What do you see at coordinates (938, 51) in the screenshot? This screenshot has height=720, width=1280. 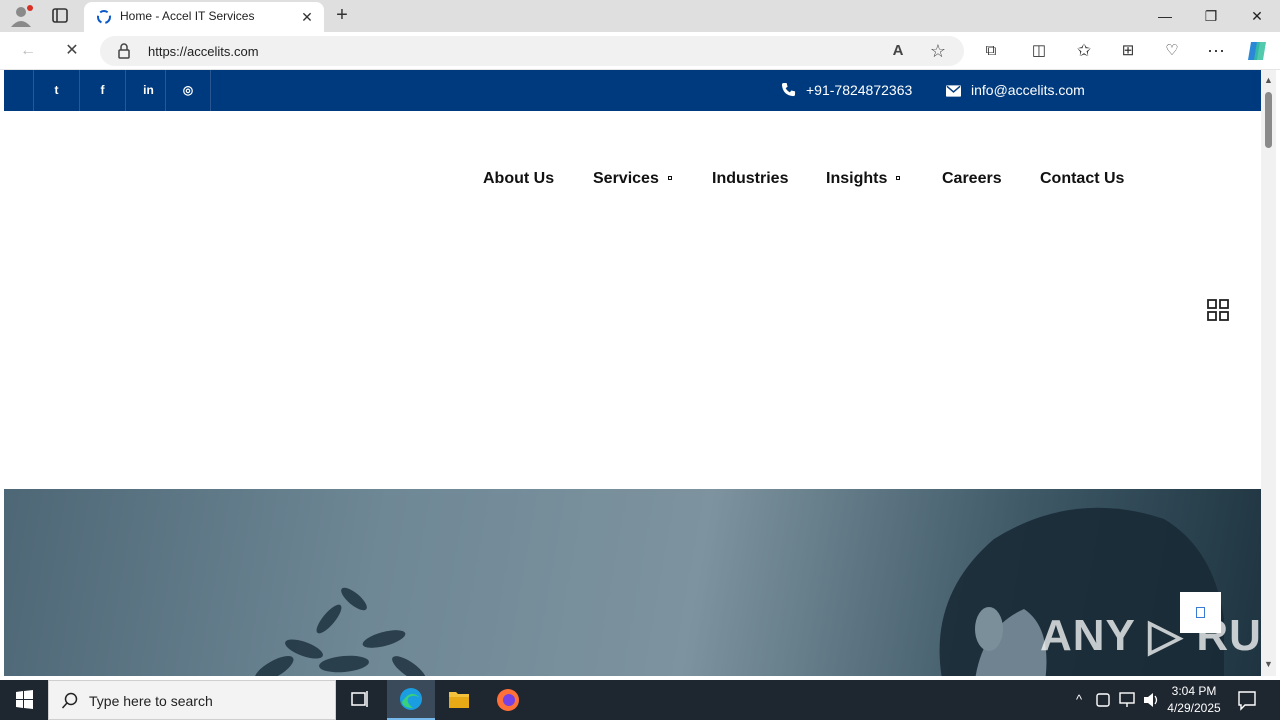 I see `add-favorite-icon: ☆` at bounding box center [938, 51].